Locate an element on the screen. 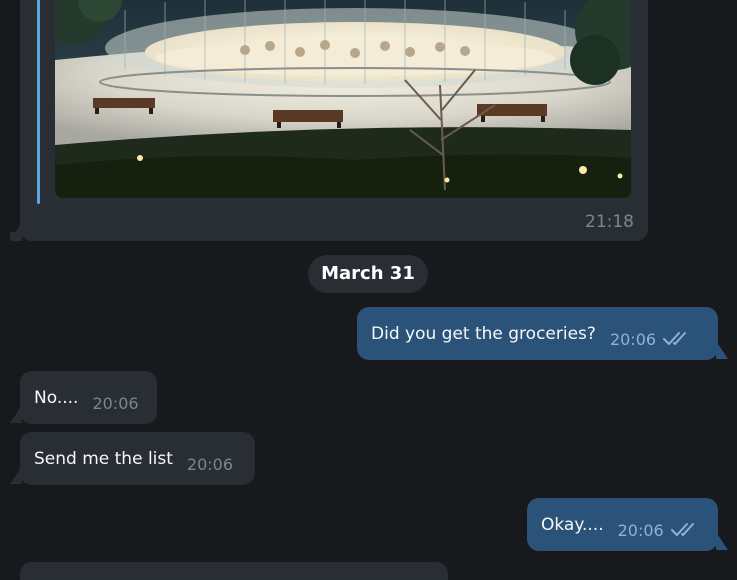 The width and height of the screenshot is (737, 580). outgoing-message: Okay.... 20:06 is located at coordinates (622, 524).